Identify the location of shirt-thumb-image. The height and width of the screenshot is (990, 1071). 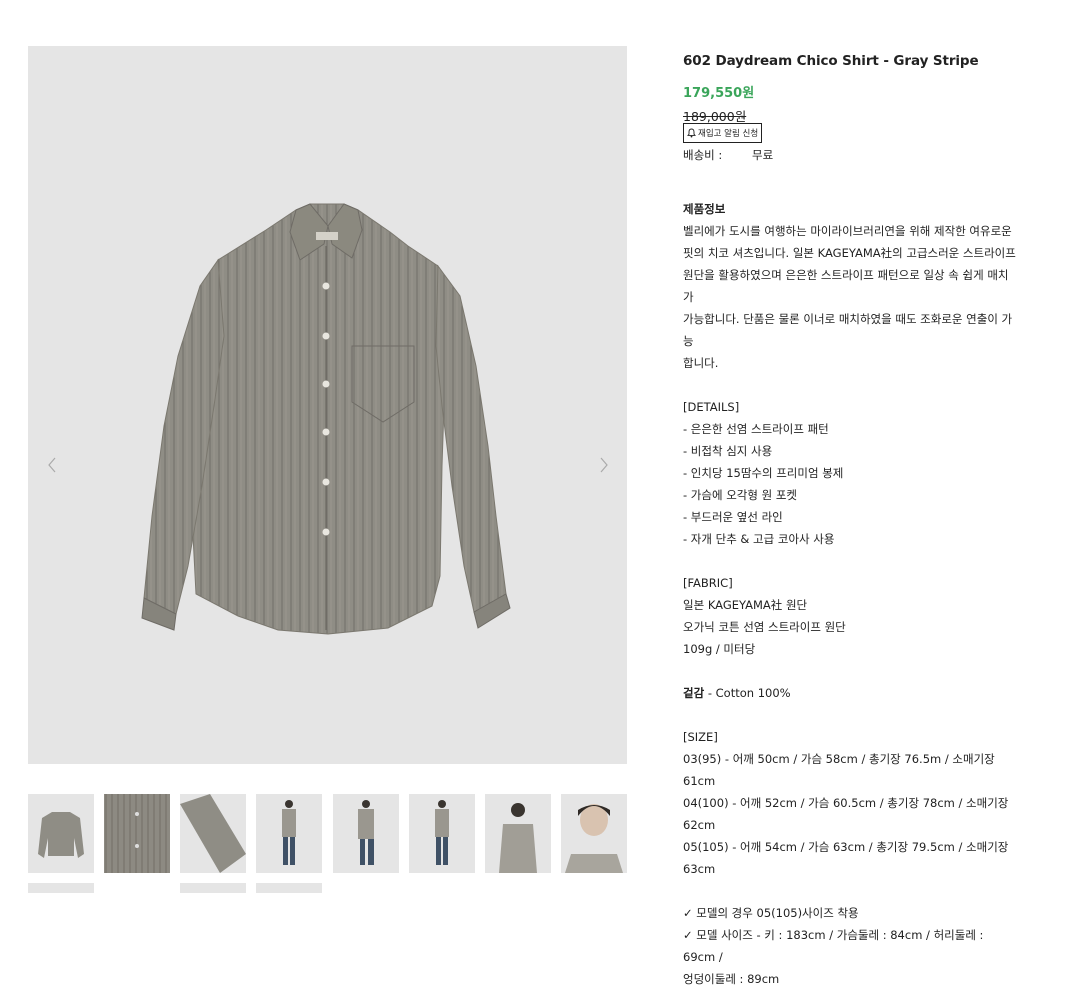
(61, 835).